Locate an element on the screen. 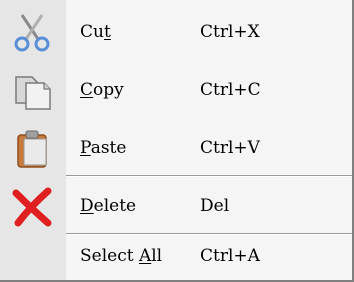 This screenshot has width=354, height=282. menu-item-shortcut: Ctrl+V is located at coordinates (230, 148).